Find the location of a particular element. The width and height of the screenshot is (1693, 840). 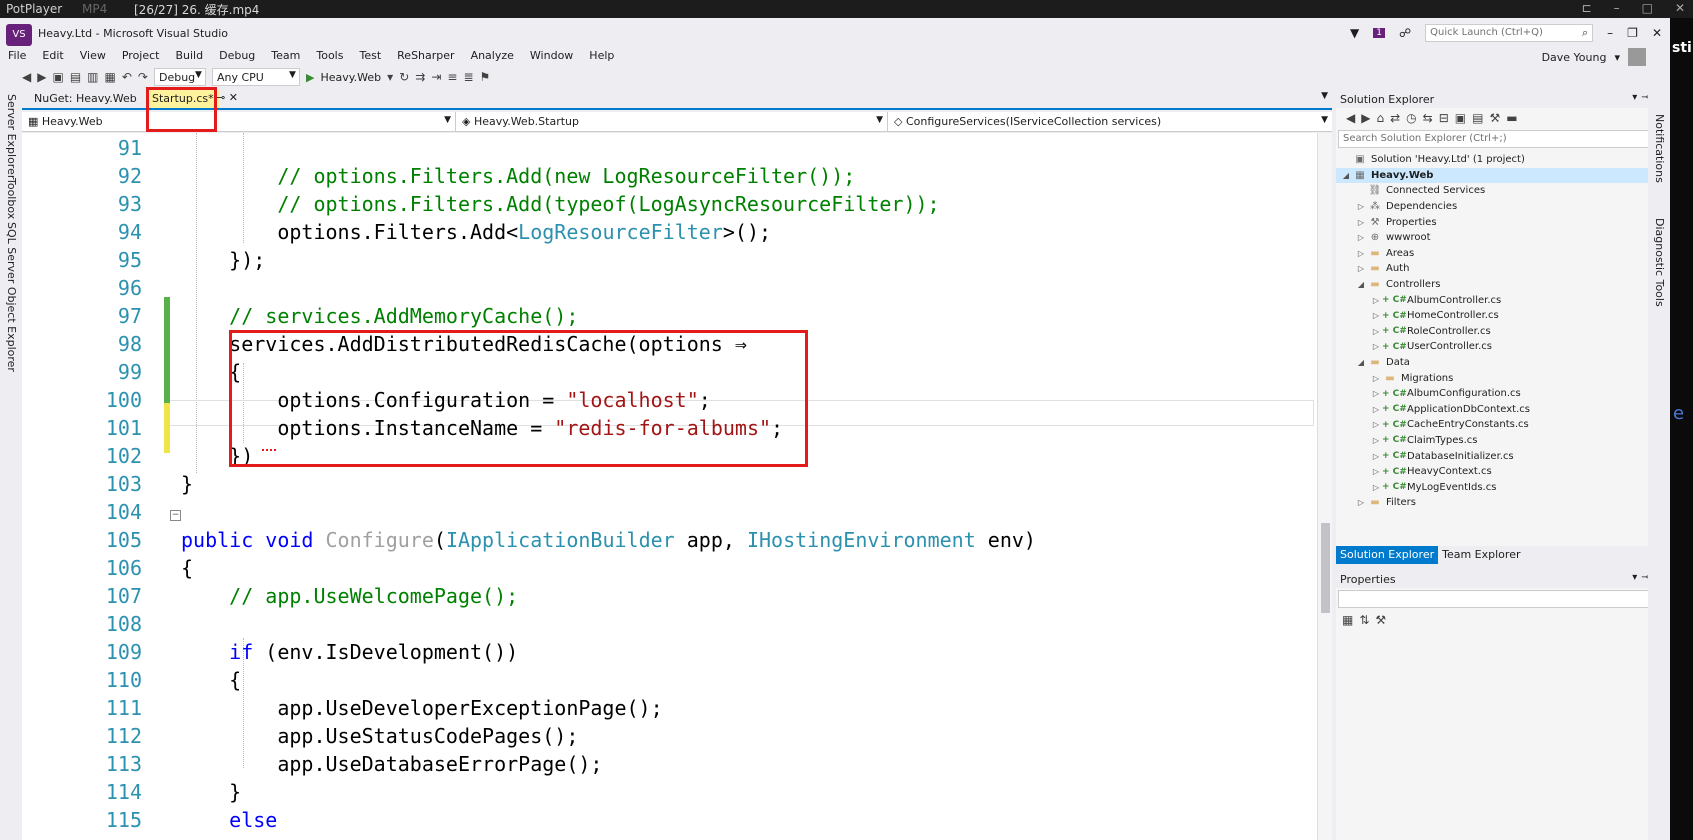

tree-item: ▷ + C# AlbumConfiguration.cs is located at coordinates (1503, 394).